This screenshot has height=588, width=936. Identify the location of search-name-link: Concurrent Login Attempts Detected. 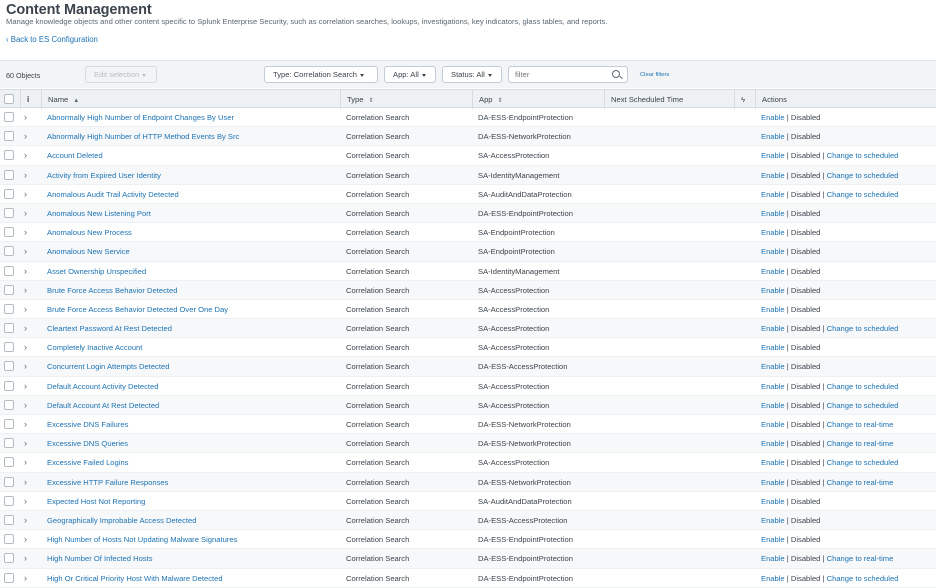
(108, 366).